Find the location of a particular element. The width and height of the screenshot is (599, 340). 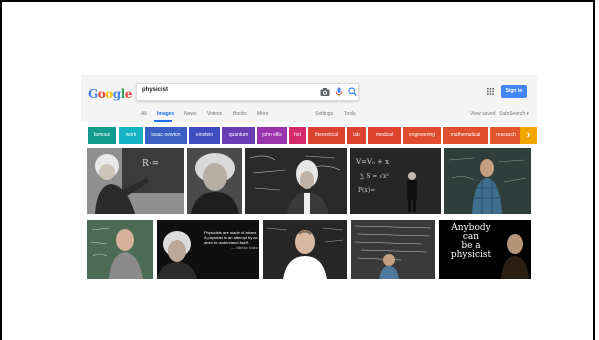

google-doodle-logo: Google is located at coordinates (110, 94).